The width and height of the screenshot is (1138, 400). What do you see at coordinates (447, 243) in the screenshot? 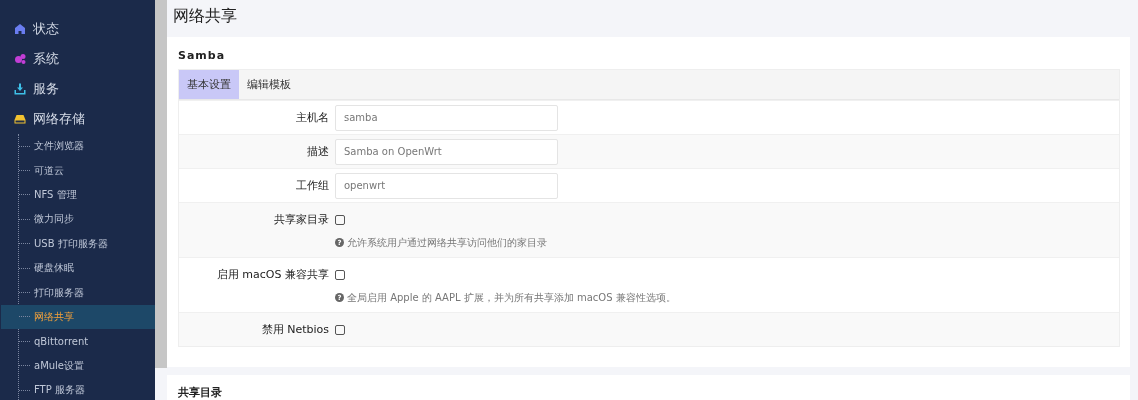
I see `help-text: 允许系统用户通过网络共享访问他们的家目录` at bounding box center [447, 243].